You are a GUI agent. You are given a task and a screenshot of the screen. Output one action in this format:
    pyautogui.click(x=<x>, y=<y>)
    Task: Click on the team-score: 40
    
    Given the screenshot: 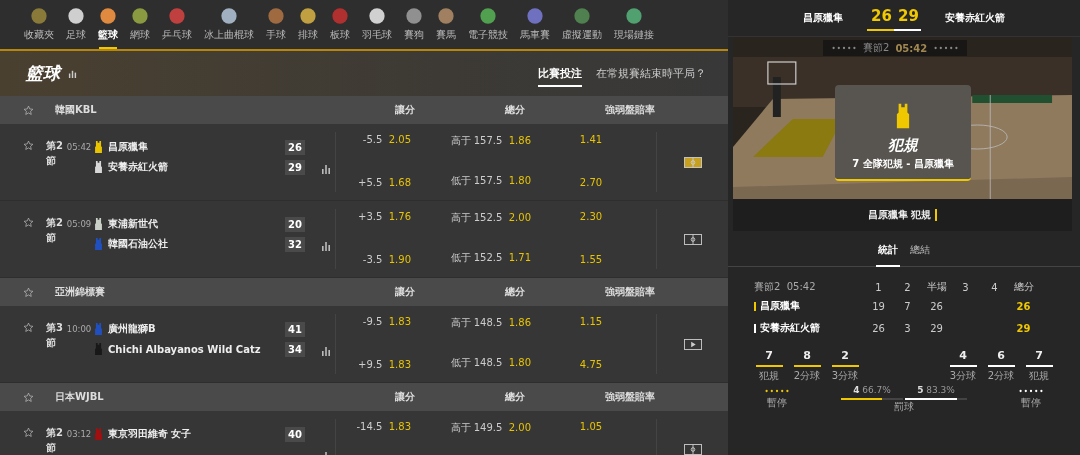 What is the action you would take?
    pyautogui.click(x=295, y=434)
    